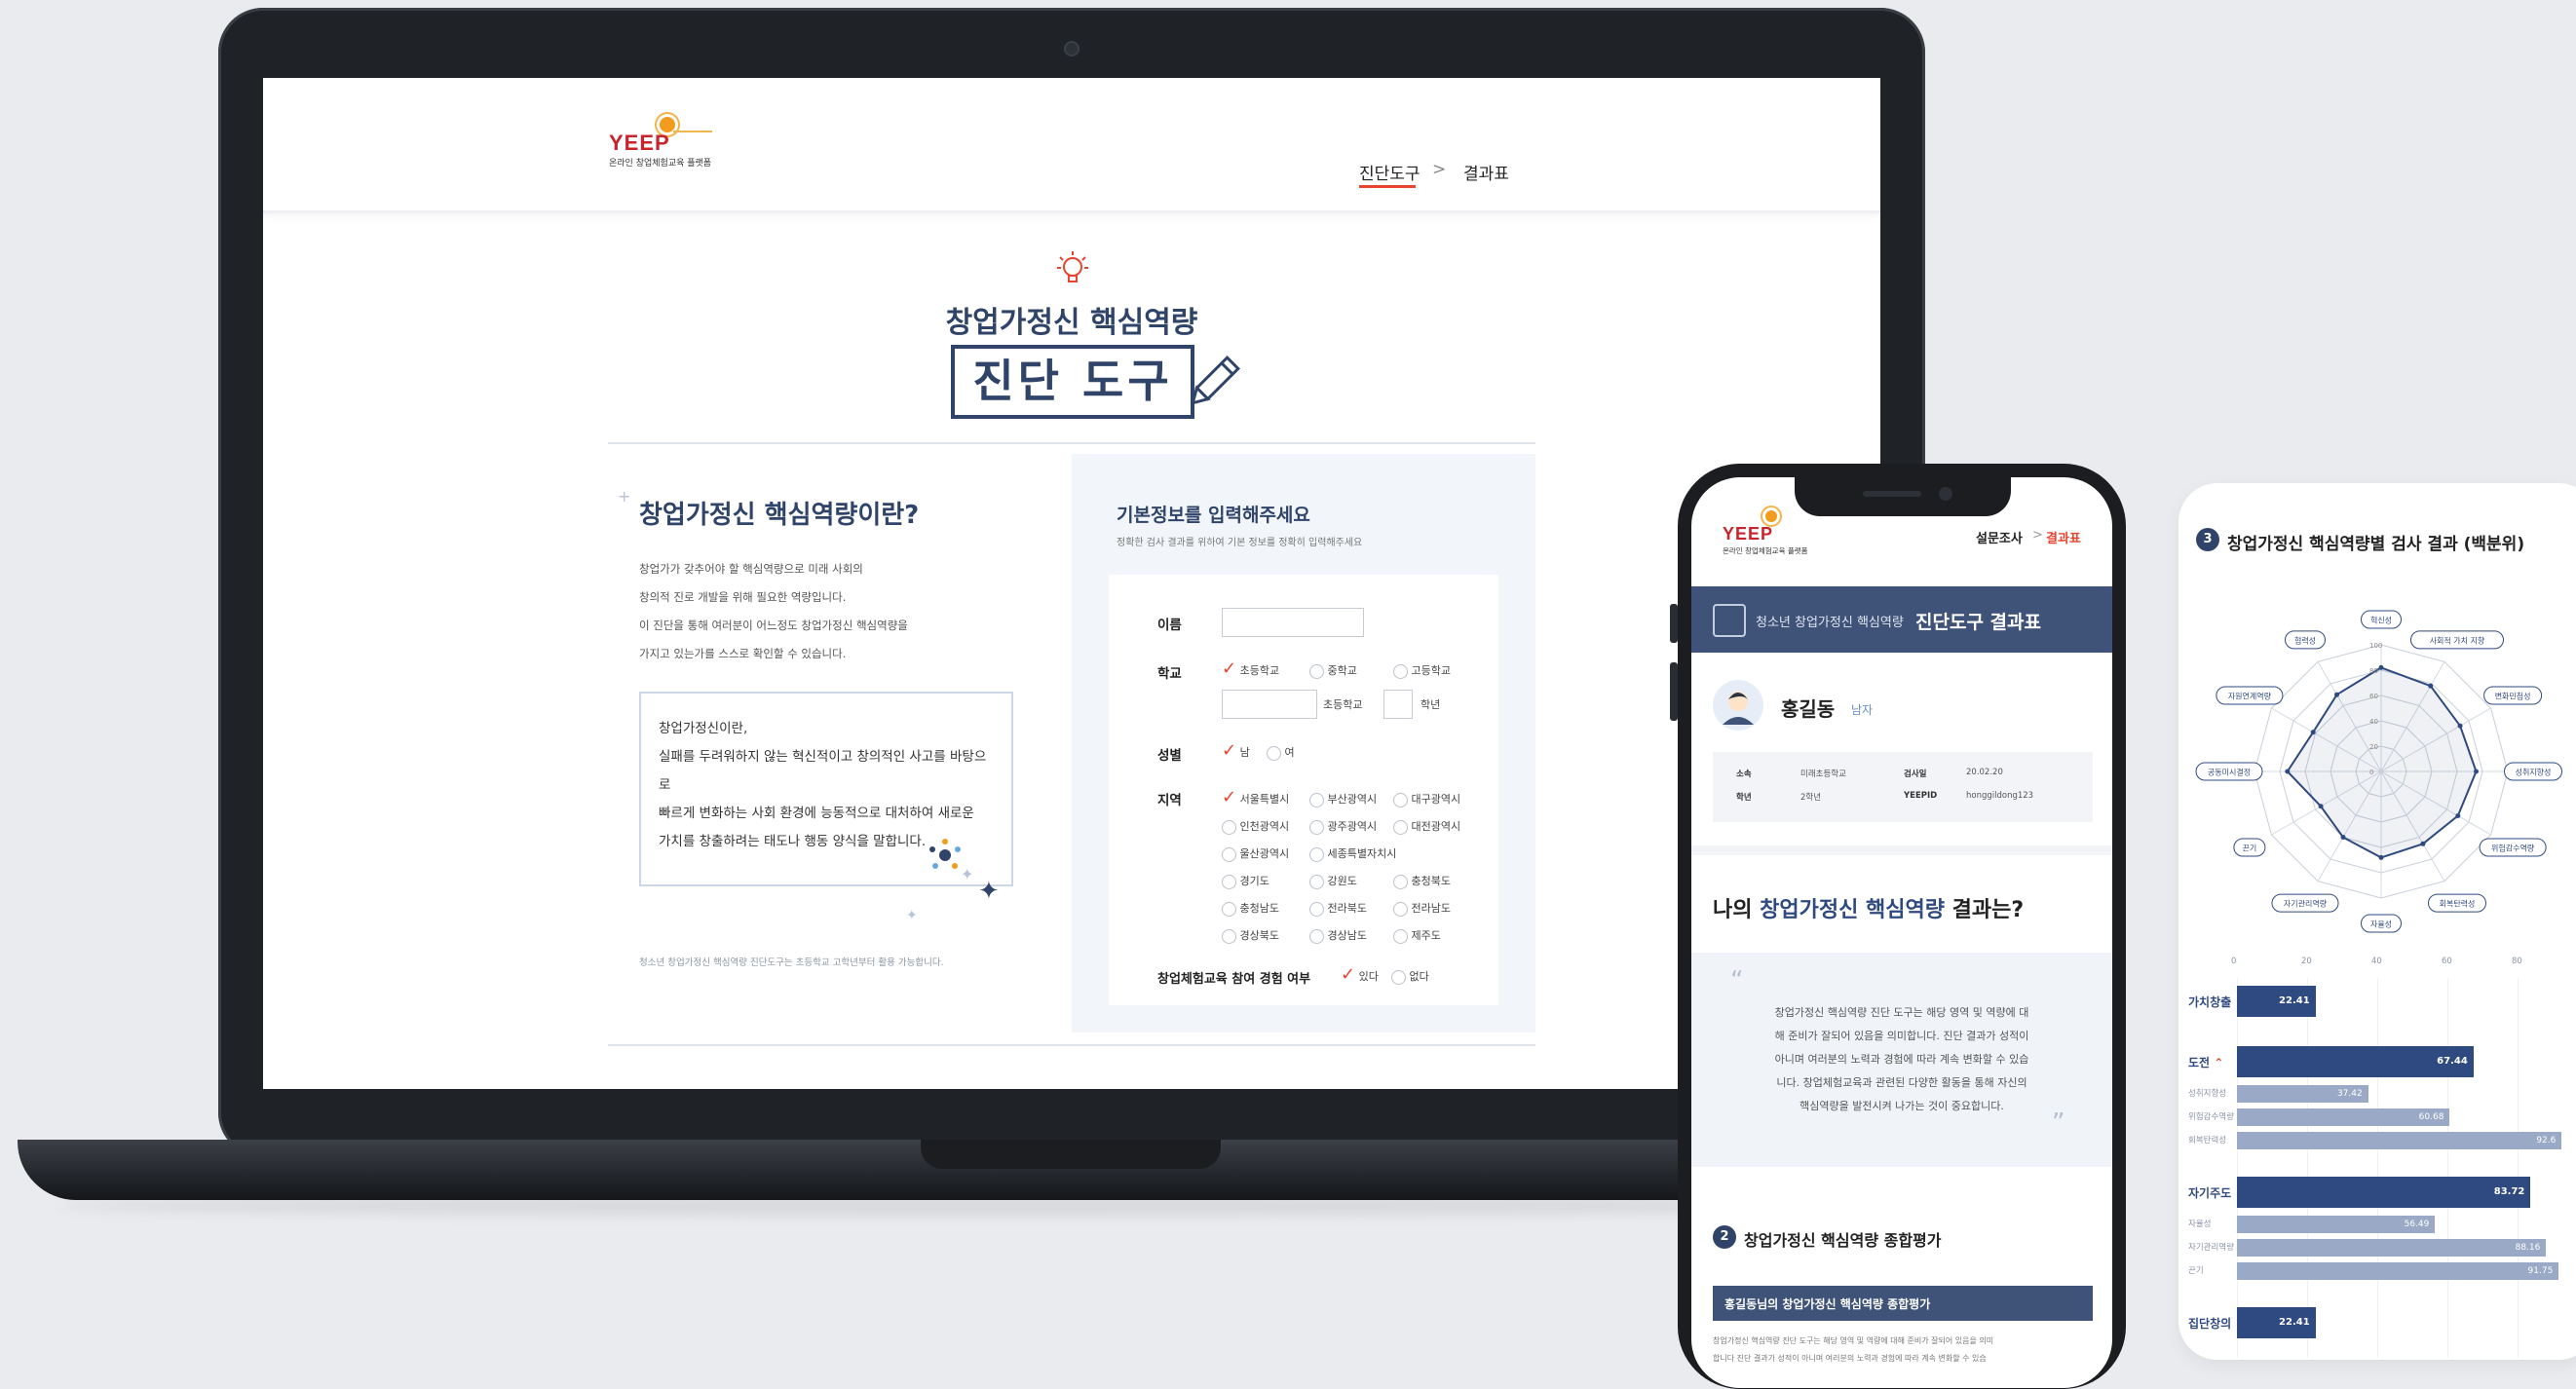 This screenshot has width=2576, height=1389. I want to click on region-jeonbuk: 전라북도, so click(1338, 908).